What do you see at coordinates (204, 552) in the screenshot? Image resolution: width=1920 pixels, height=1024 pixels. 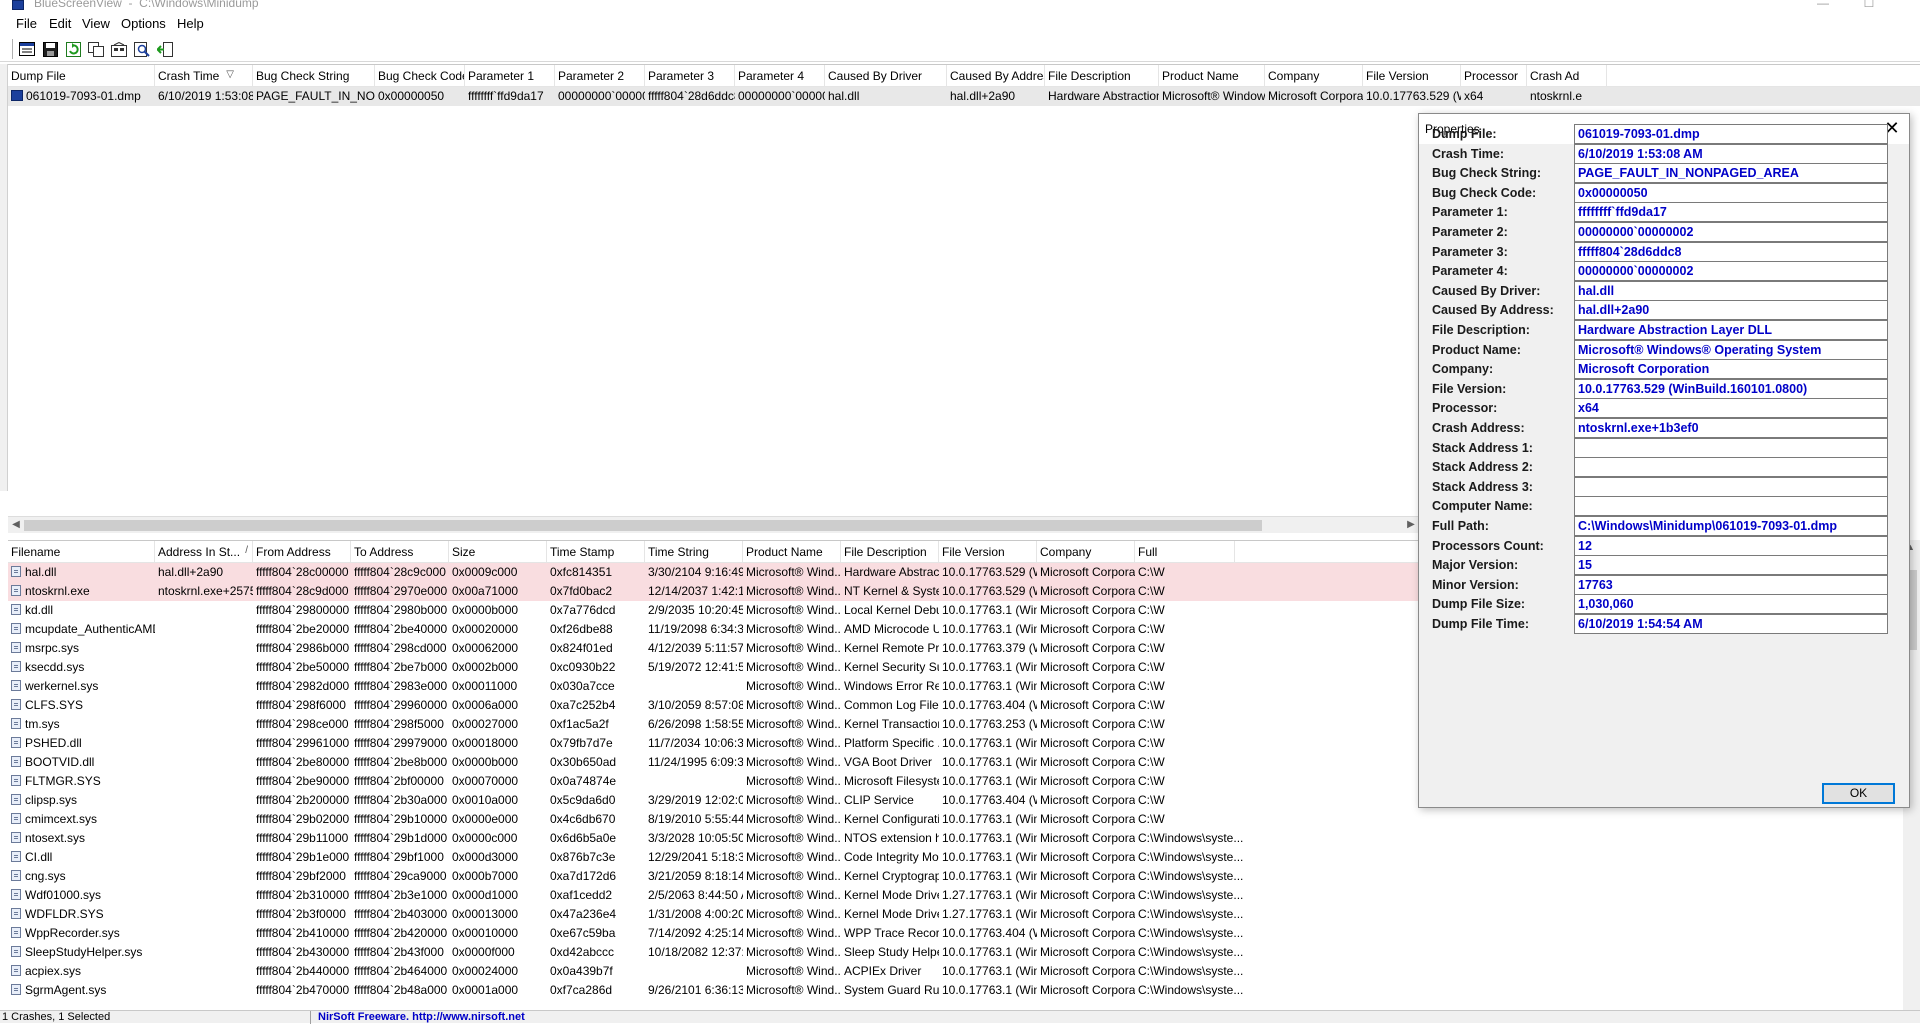 I see `col-address-in-stack: Address In St... /` at bounding box center [204, 552].